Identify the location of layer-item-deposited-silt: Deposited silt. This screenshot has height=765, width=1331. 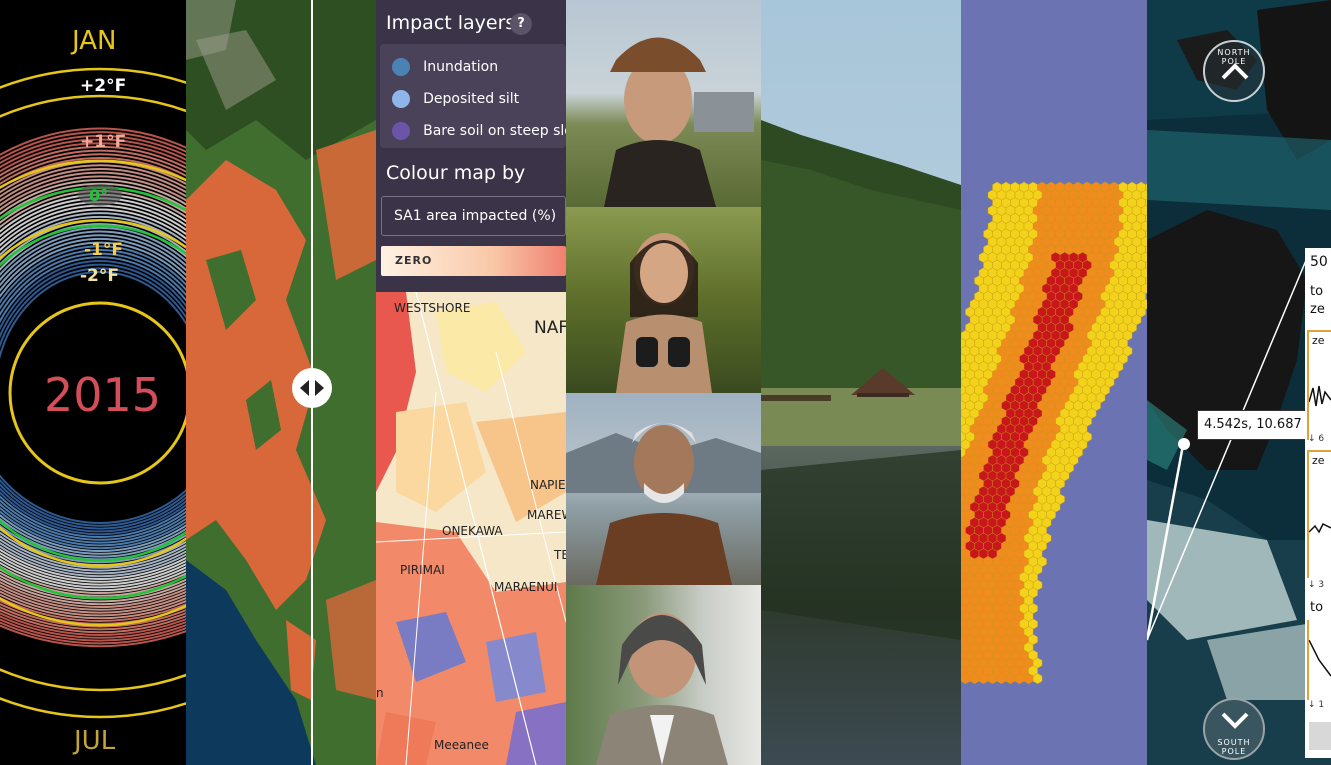
(455, 98).